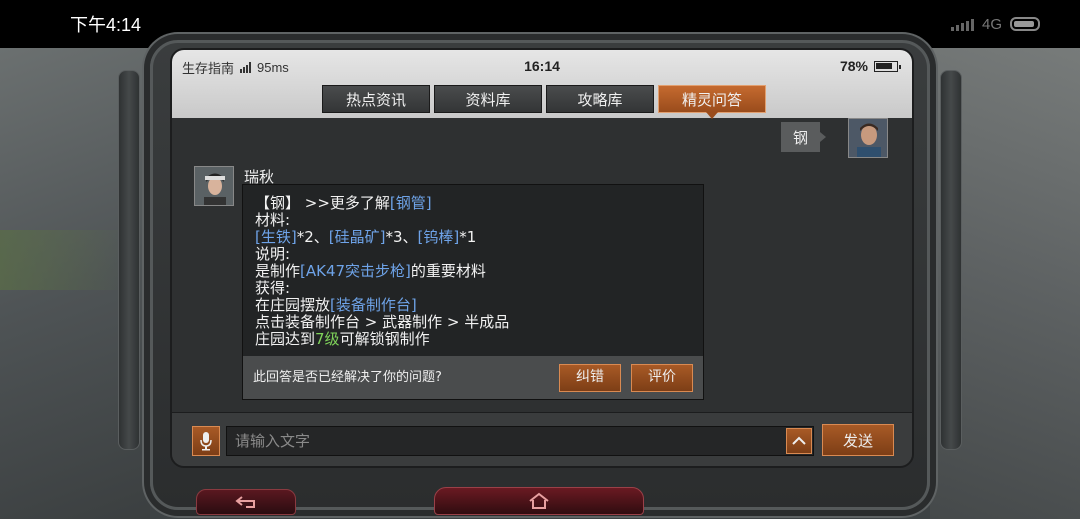 The image size is (1080, 519). I want to click on answer-line: 是制作[AK47突击步枪]的重要材料, so click(473, 271).